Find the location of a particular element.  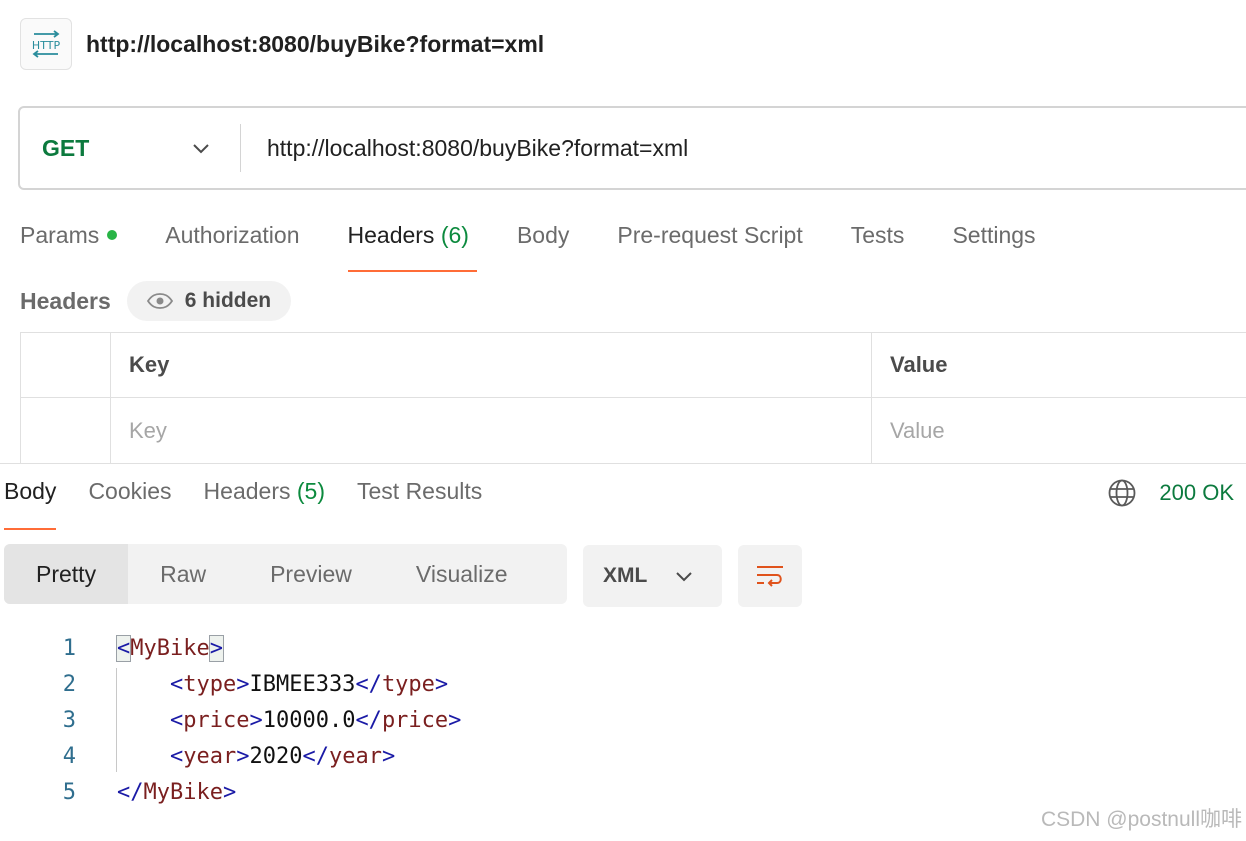

view-preview: Preview is located at coordinates (311, 574).